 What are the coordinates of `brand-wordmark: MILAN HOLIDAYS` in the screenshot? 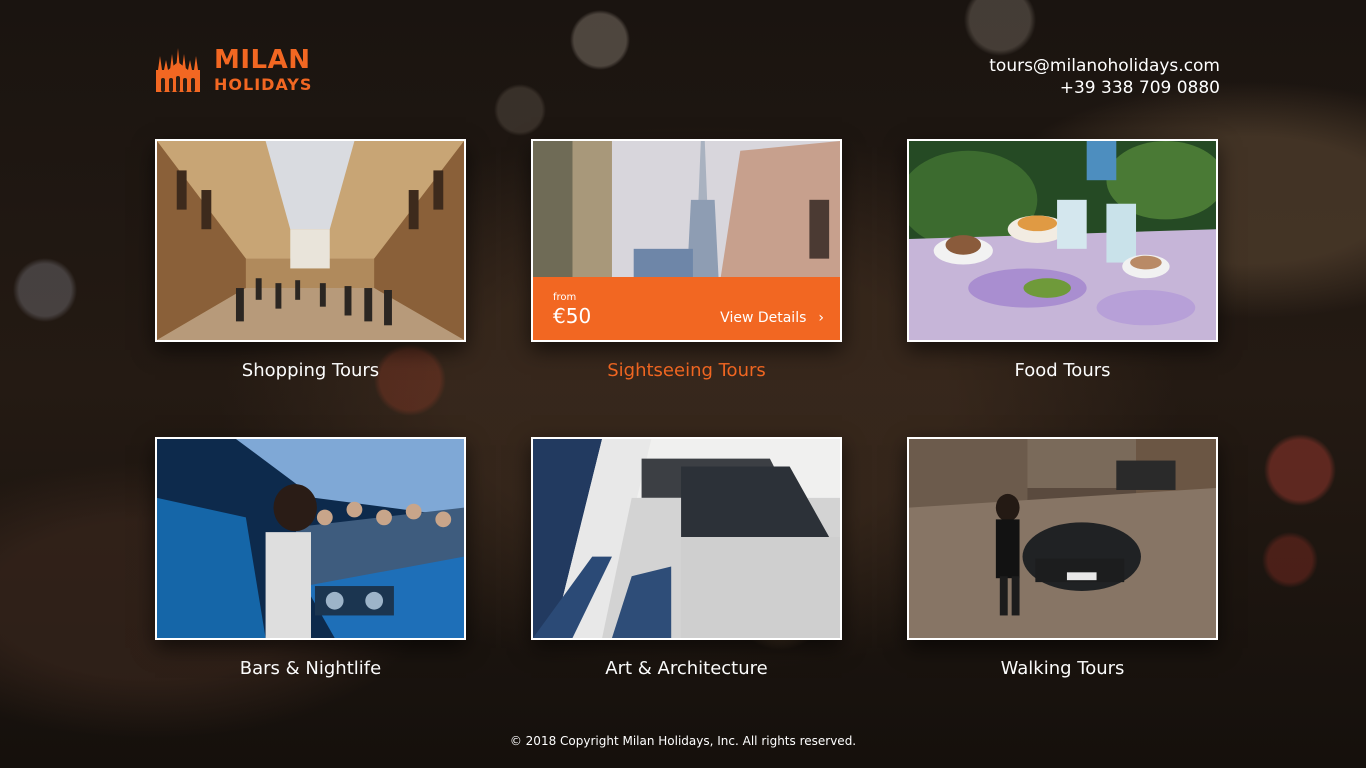 It's located at (263, 70).